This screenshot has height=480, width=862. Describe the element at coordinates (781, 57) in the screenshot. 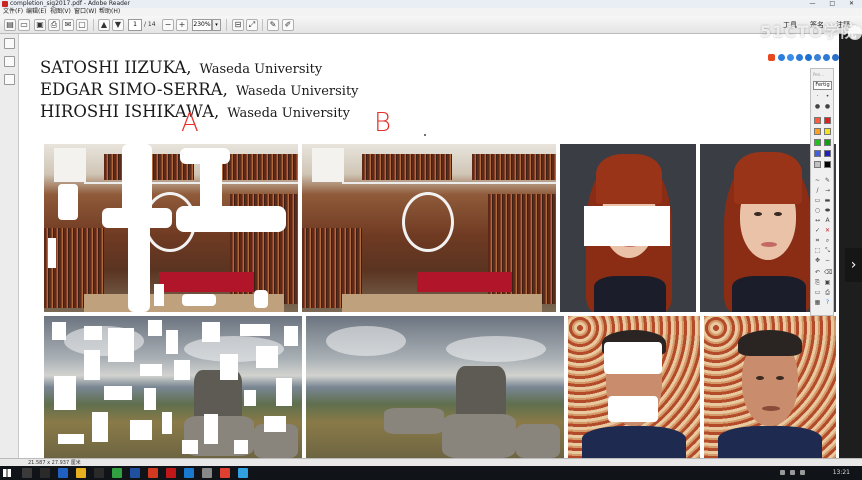

I see `chinese-input-icon` at that location.